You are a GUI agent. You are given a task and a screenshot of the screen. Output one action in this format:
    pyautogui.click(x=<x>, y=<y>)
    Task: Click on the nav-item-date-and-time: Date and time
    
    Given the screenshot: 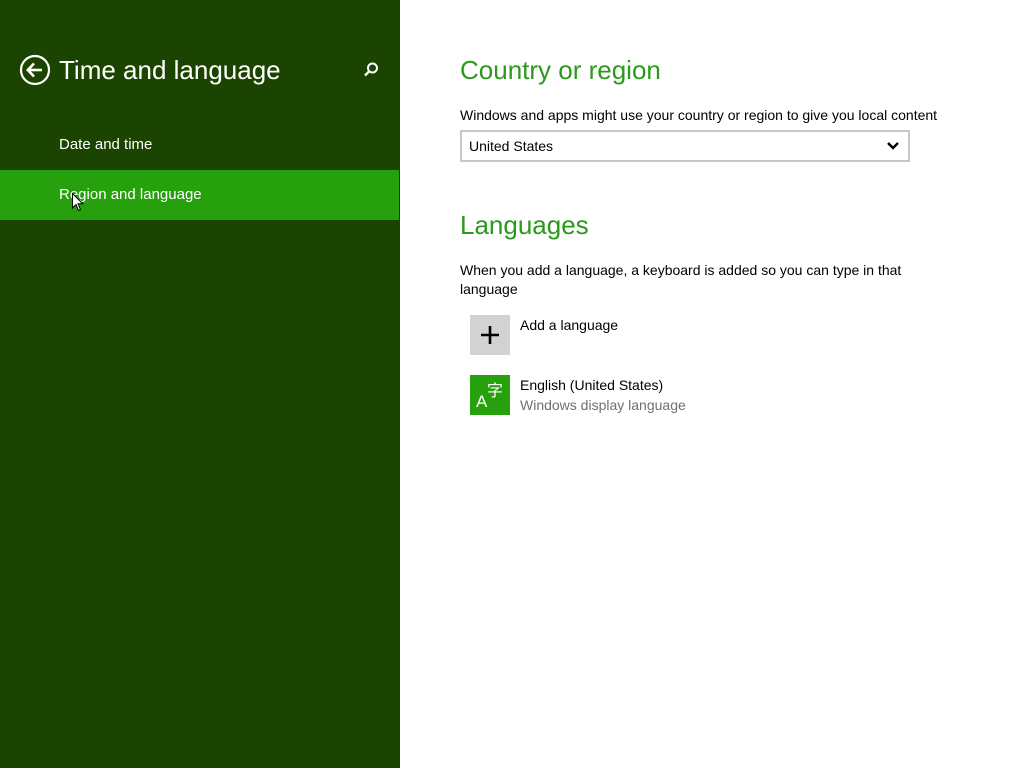 What is the action you would take?
    pyautogui.click(x=199, y=145)
    